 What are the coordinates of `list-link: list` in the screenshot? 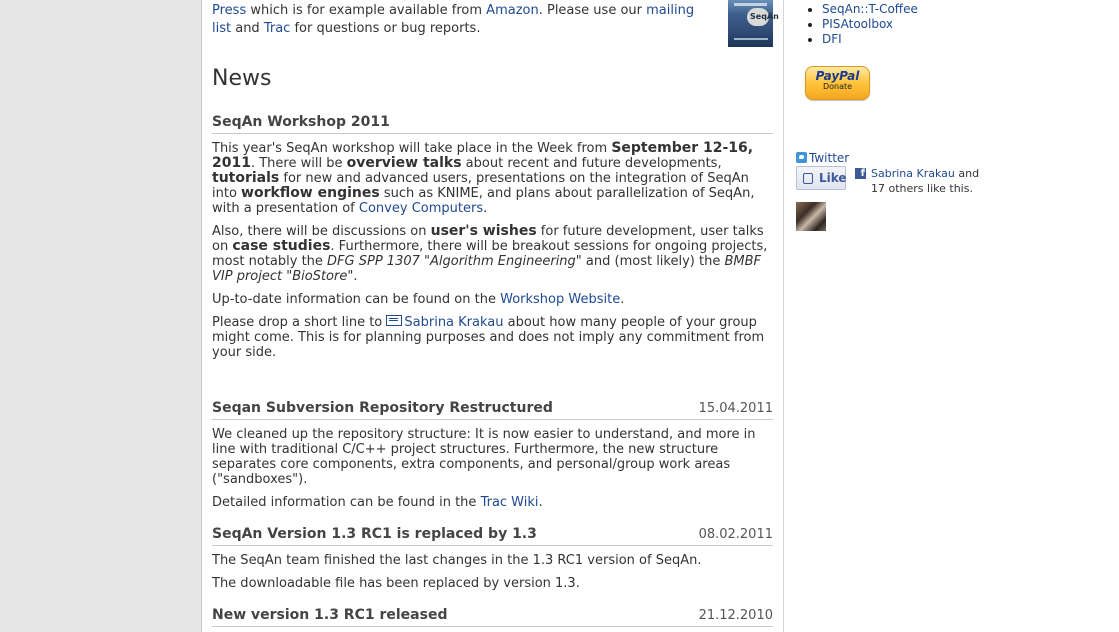 It's located at (221, 28).